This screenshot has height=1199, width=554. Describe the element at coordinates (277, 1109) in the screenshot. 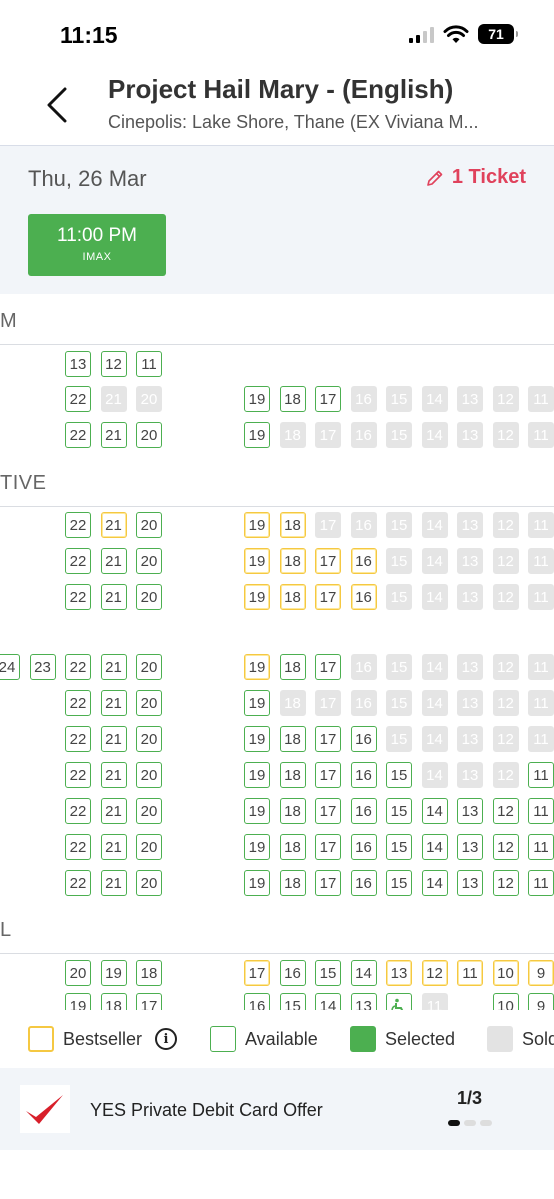

I see `offer-banner: YES Private Debit Card Offer 1/3` at that location.